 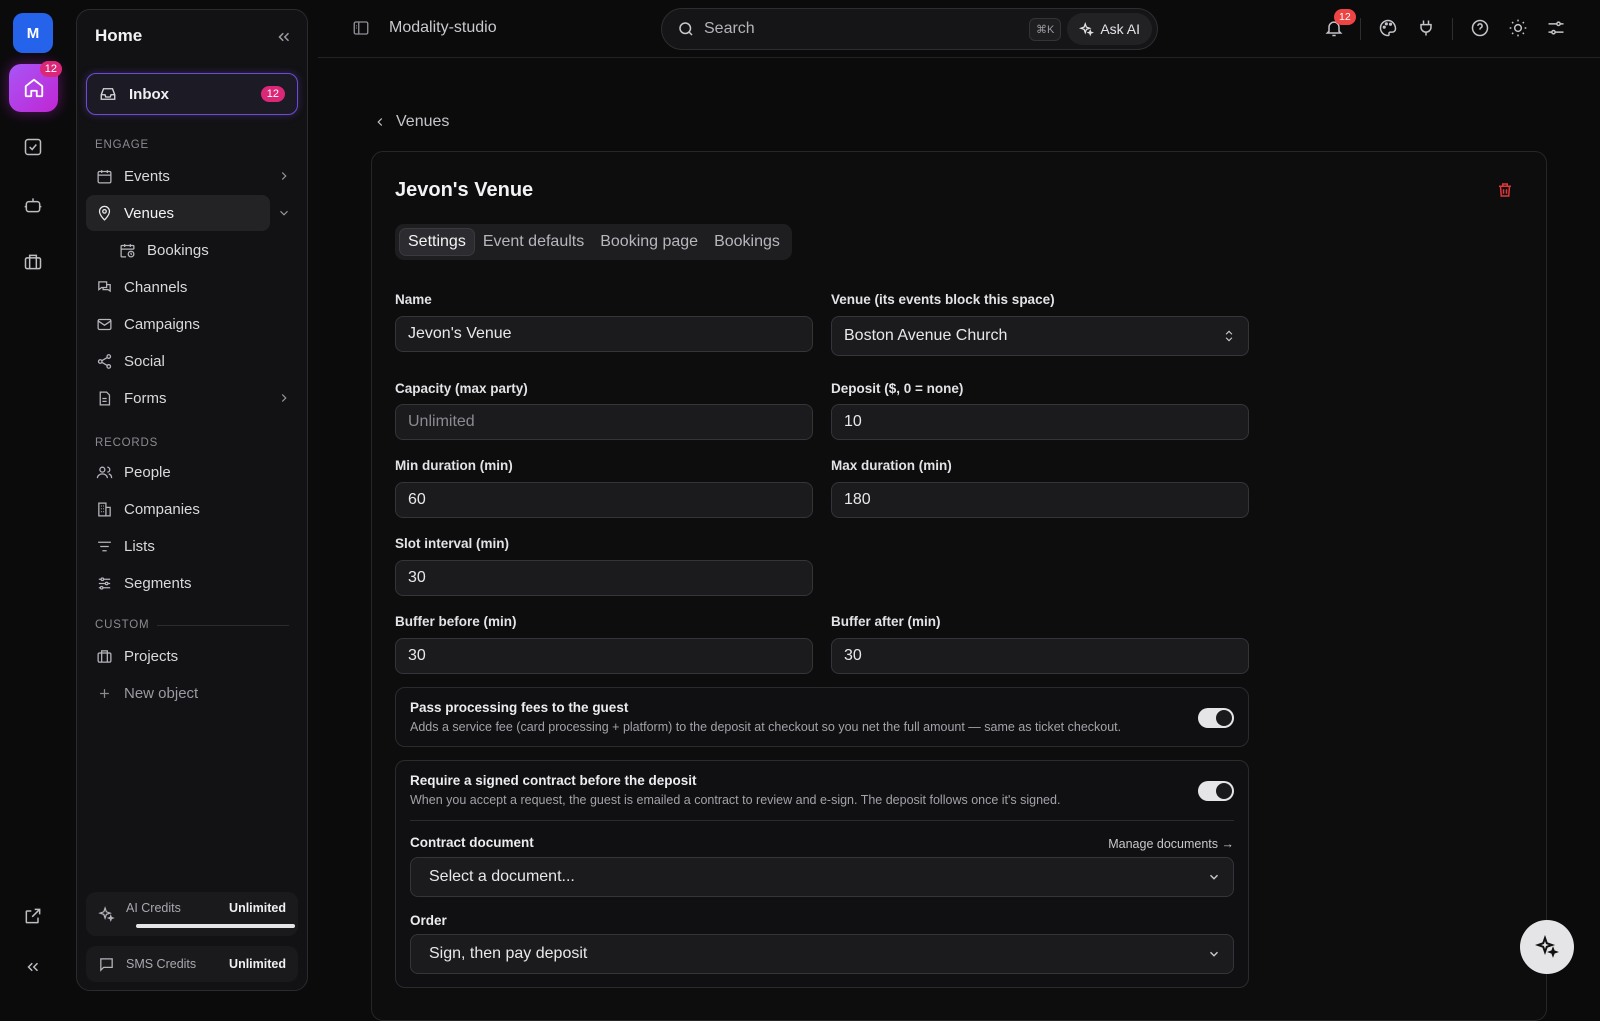 What do you see at coordinates (284, 37) in the screenshot?
I see `sidebar-collapse-button` at bounding box center [284, 37].